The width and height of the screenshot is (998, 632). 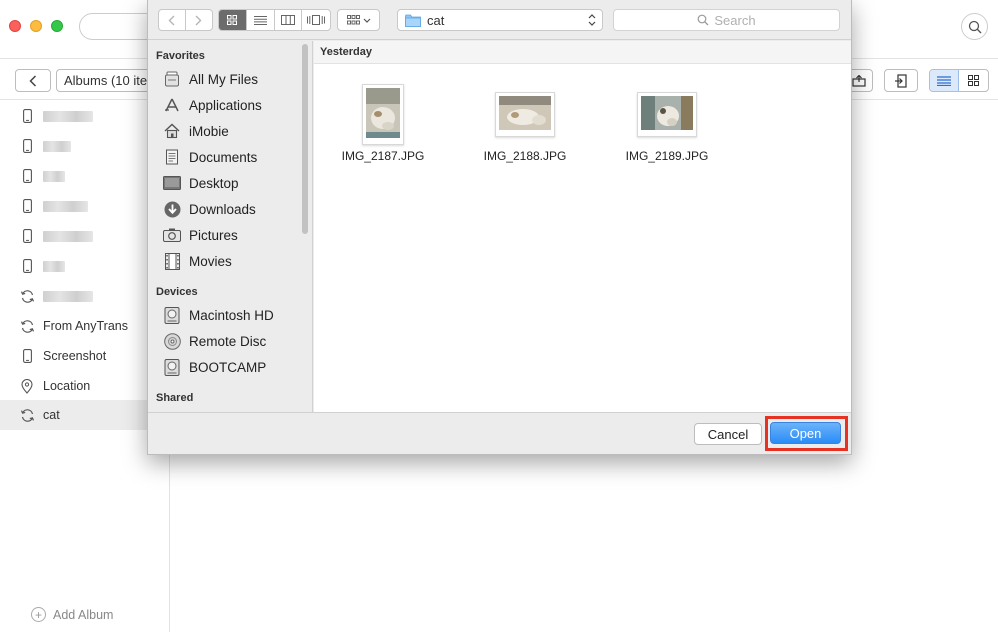 I want to click on sidebar-item-imobie: iMobie, so click(x=195, y=131).